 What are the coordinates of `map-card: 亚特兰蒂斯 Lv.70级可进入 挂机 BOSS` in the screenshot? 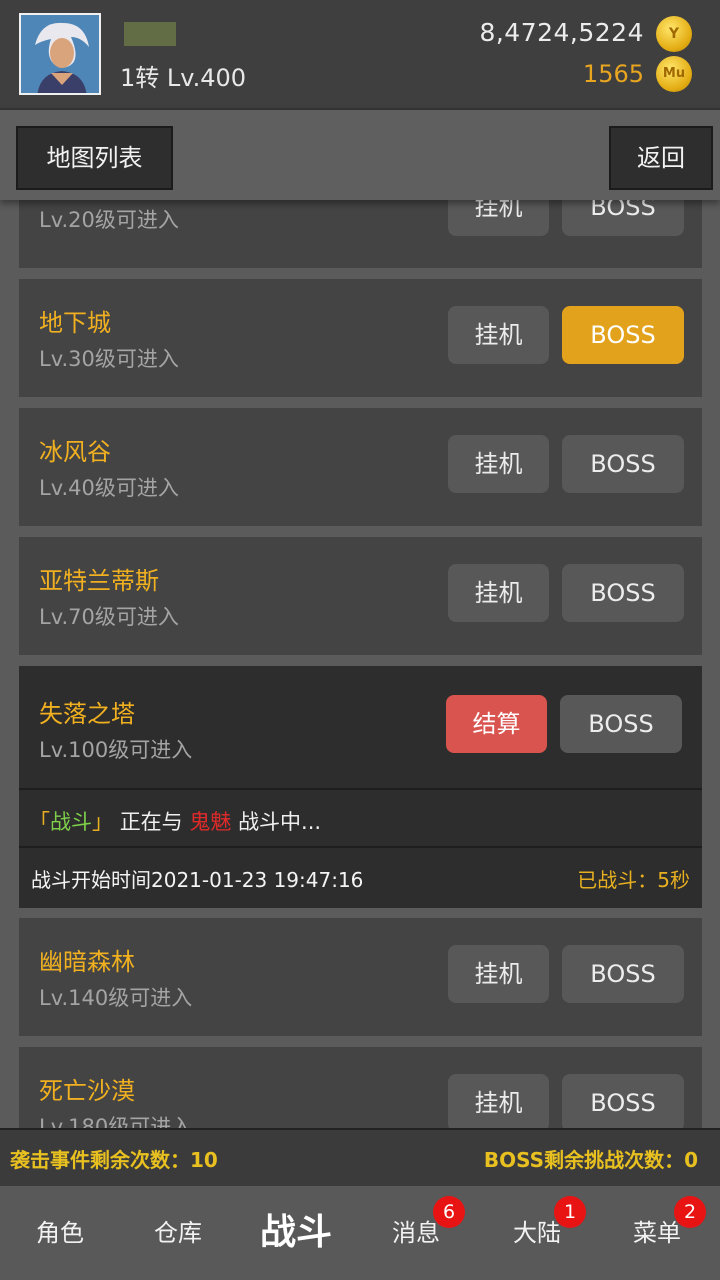 It's located at (360, 596).